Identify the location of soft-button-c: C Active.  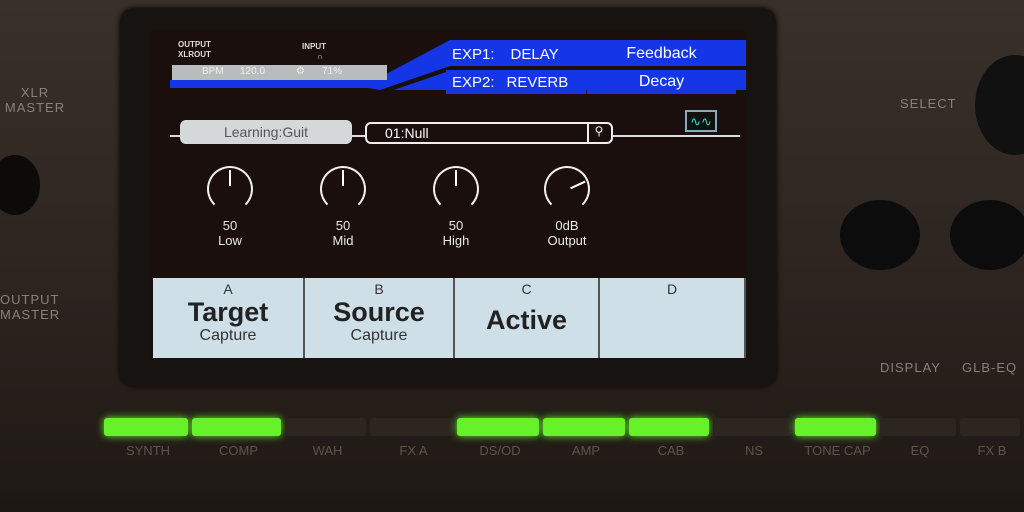
(527, 318).